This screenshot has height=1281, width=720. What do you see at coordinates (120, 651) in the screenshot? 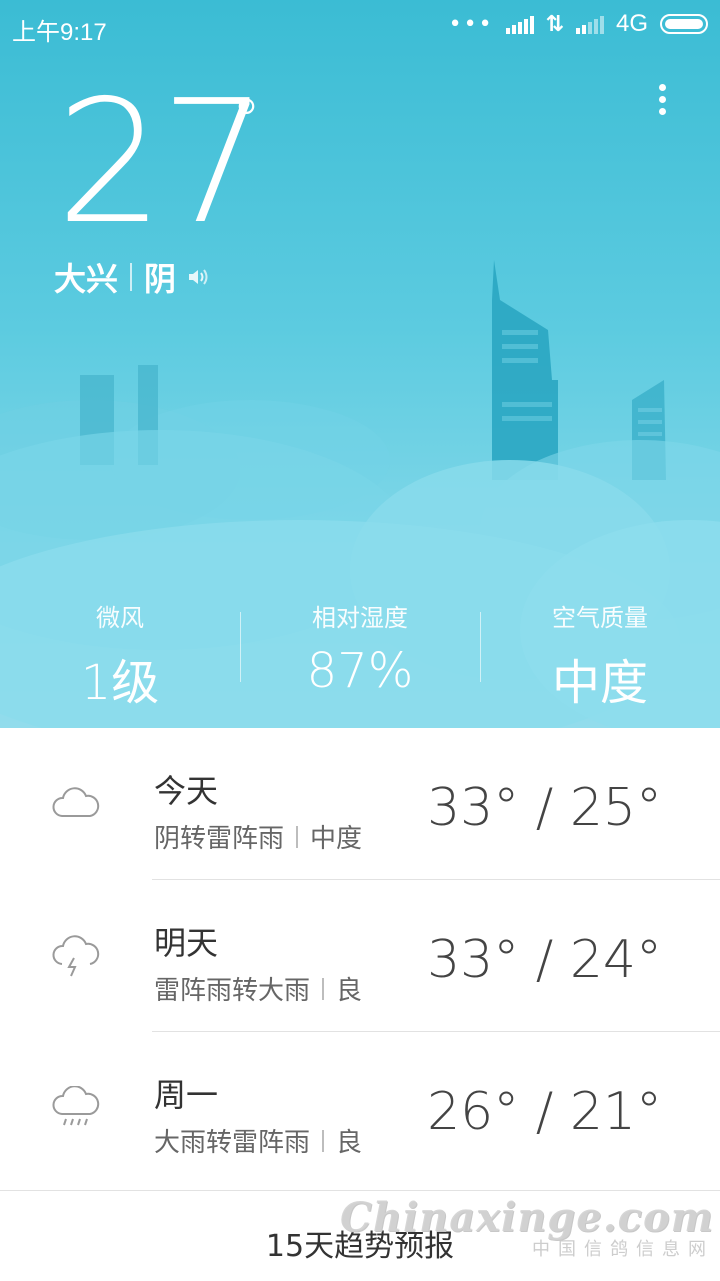
I see `stat-wind: 微风 1级` at bounding box center [120, 651].